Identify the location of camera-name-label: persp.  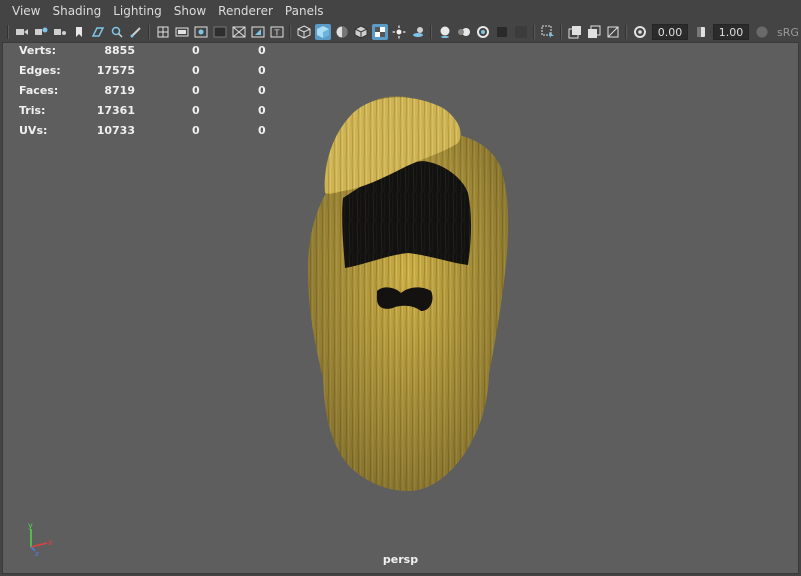
(400, 559).